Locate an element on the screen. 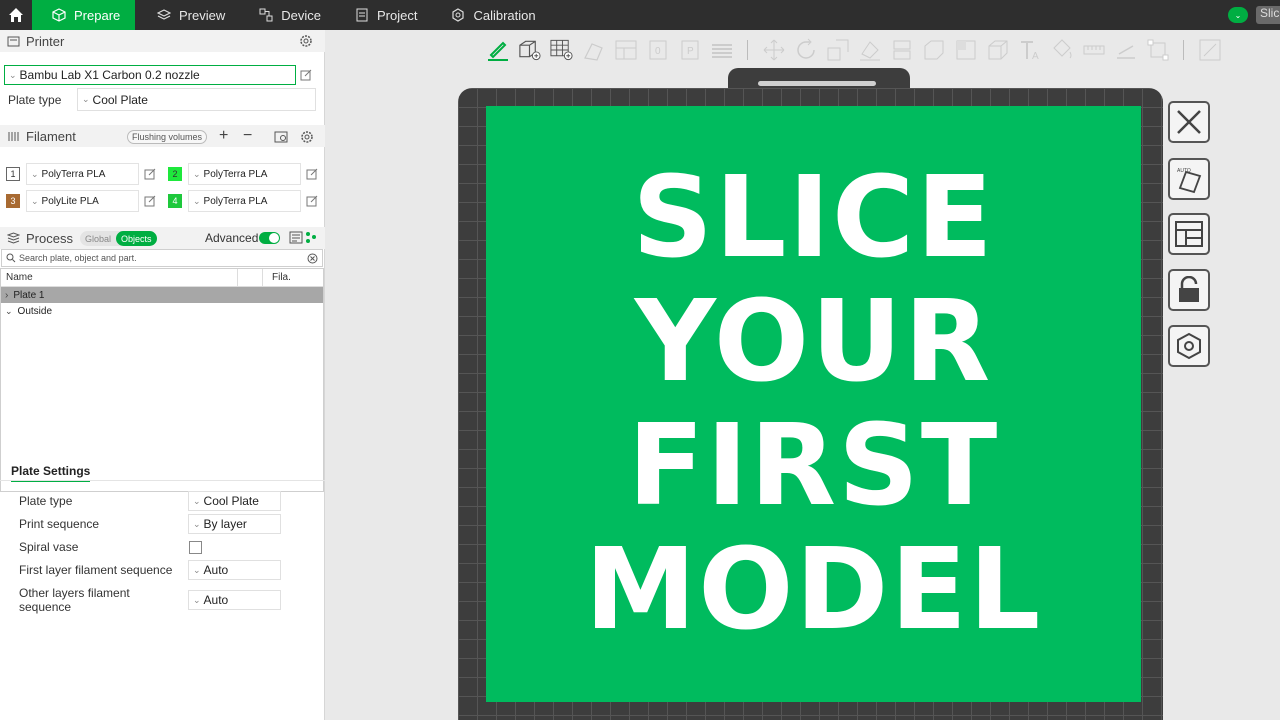 This screenshot has width=1280, height=720. print-sequence-select: ⌄ By layer is located at coordinates (234, 524).